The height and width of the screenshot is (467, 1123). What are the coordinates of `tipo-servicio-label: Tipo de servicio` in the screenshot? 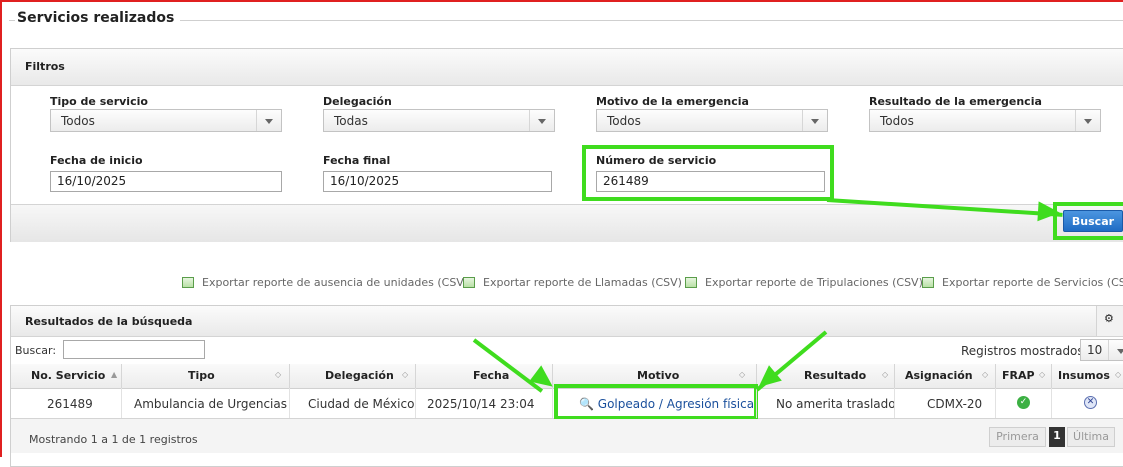 It's located at (99, 101).